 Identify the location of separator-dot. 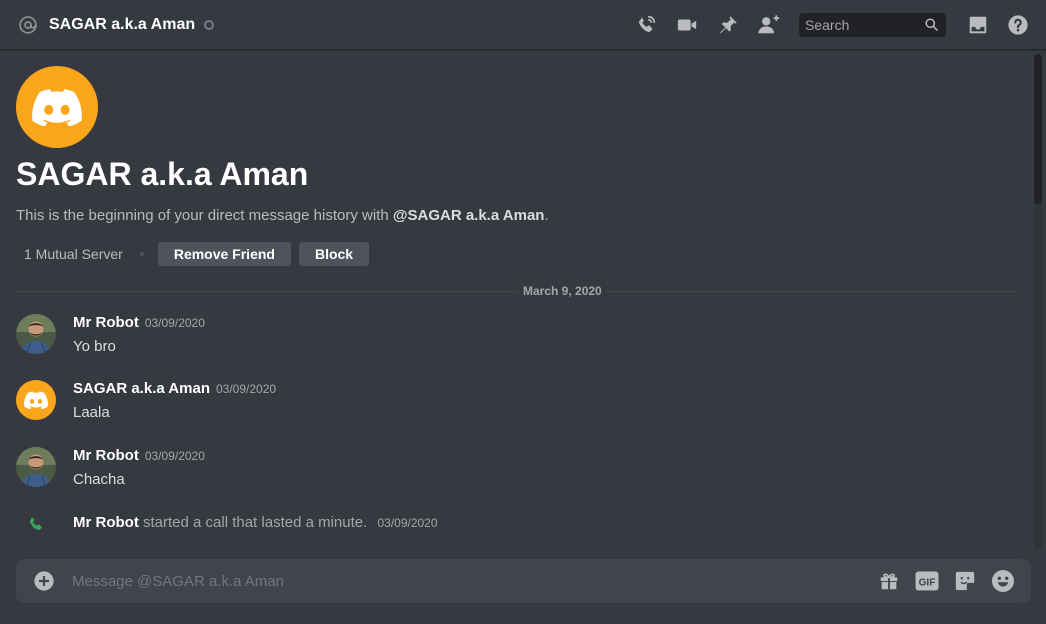
(141, 254).